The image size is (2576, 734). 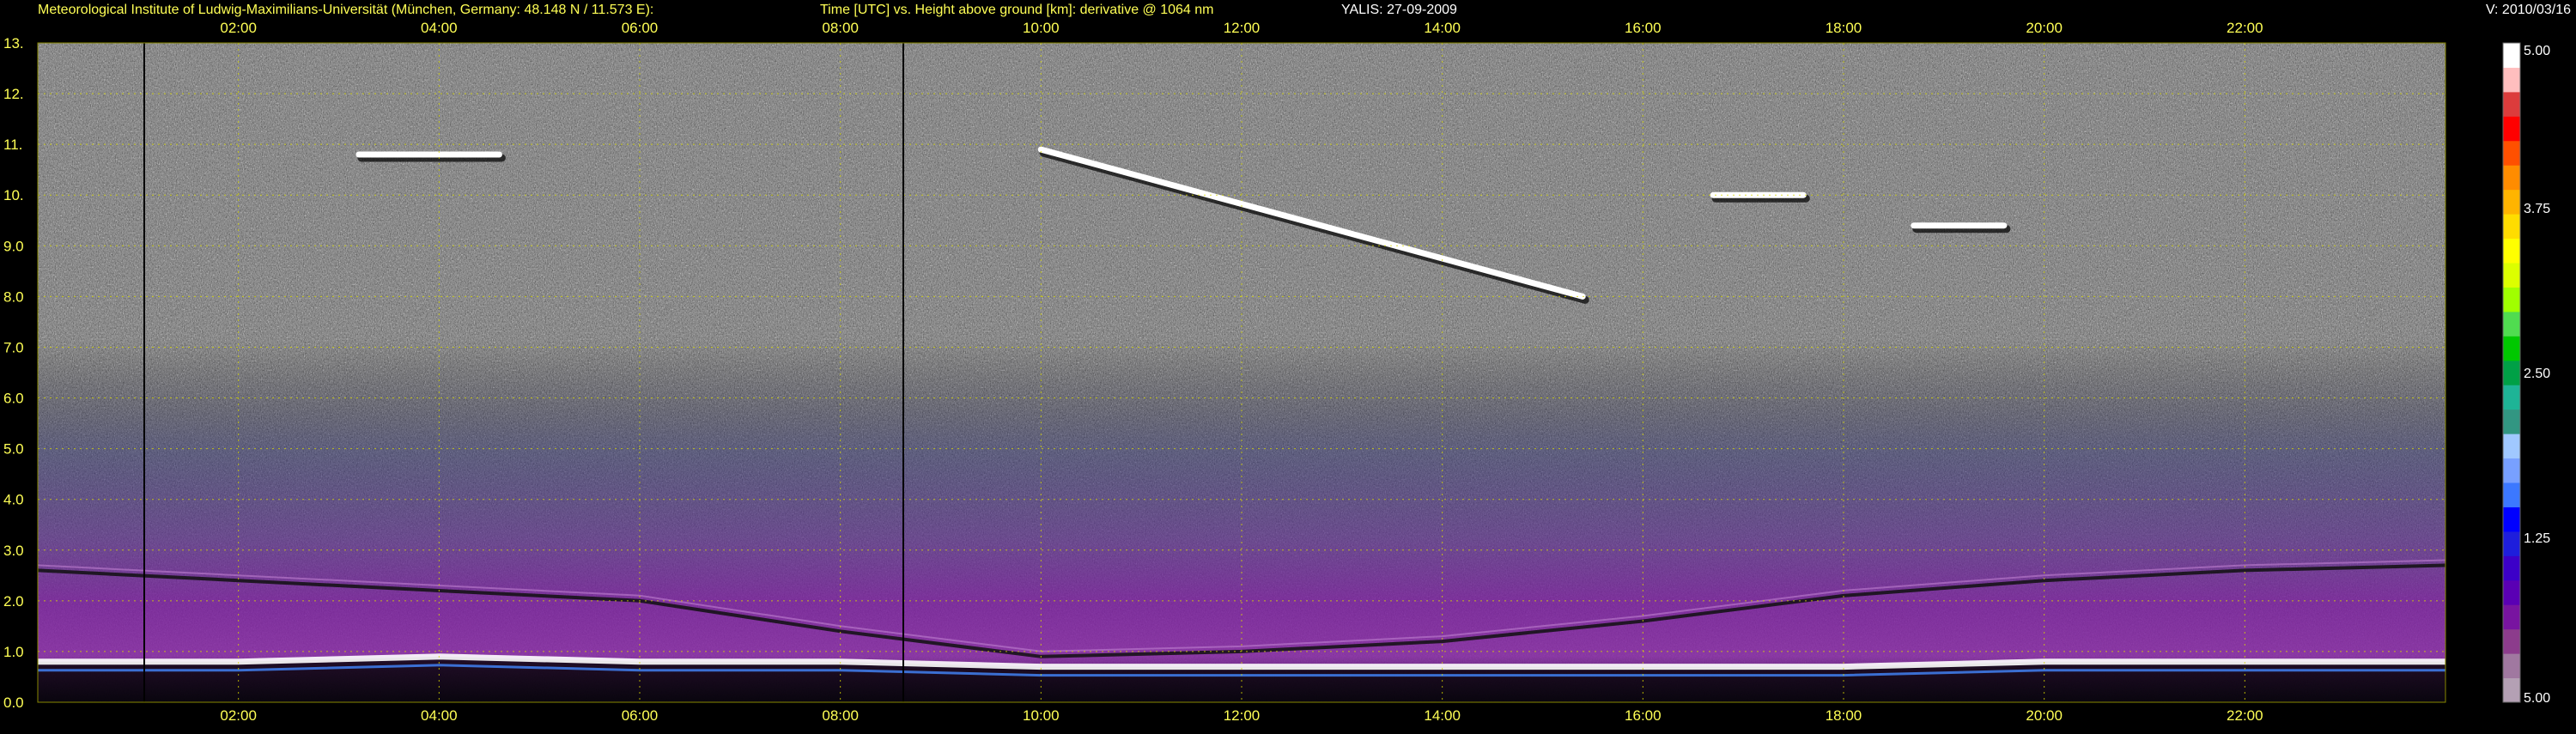 What do you see at coordinates (1844, 716) in the screenshot?
I see `x-tick-label-bottom: 18:00` at bounding box center [1844, 716].